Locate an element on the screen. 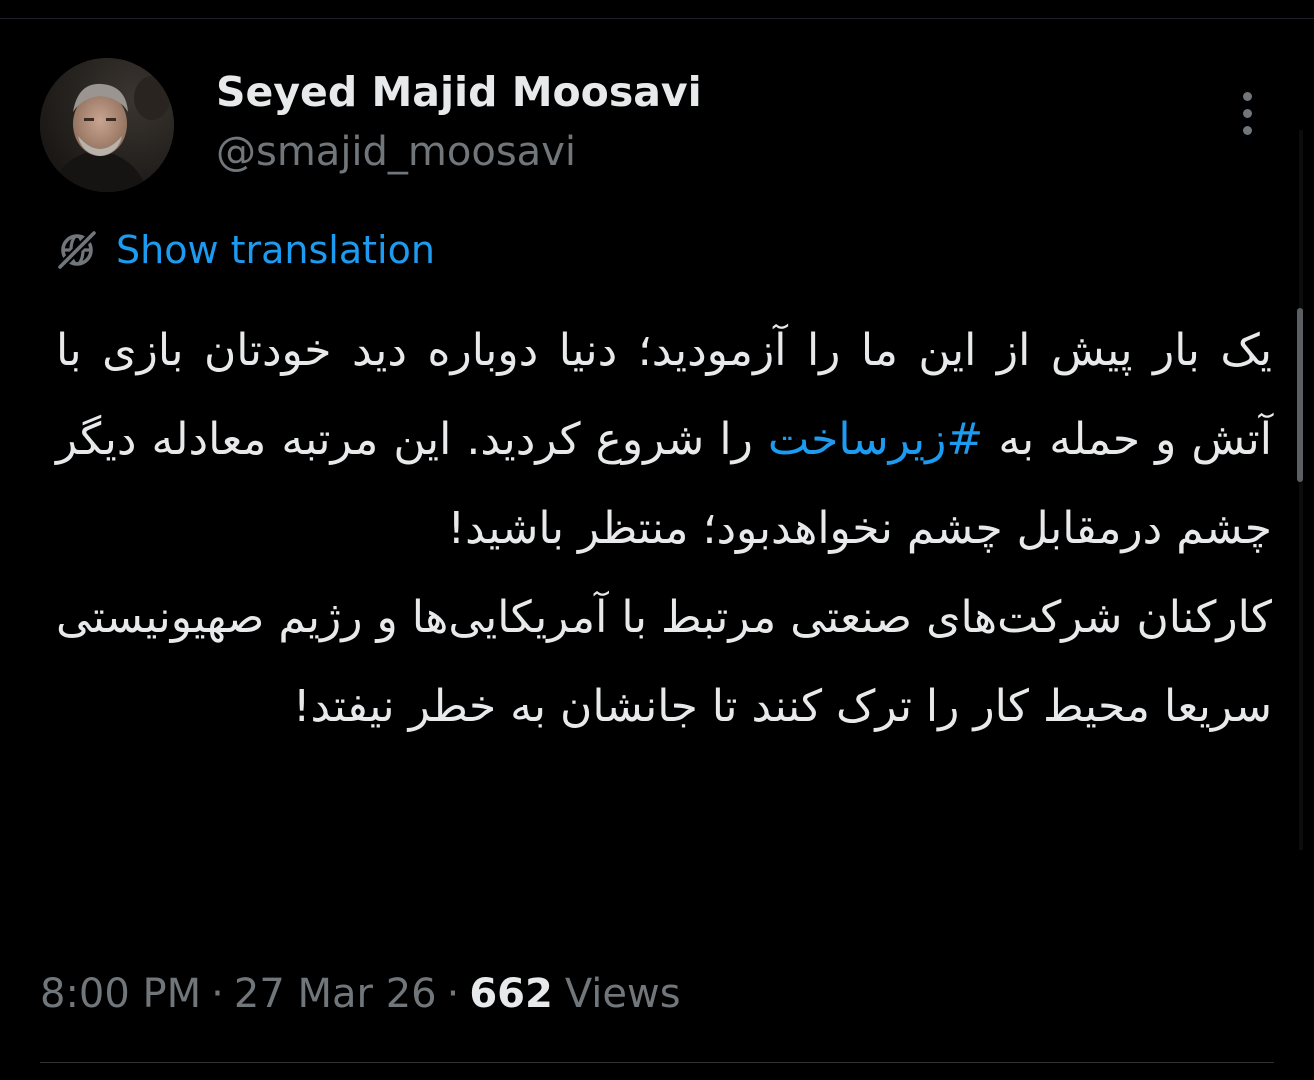 The width and height of the screenshot is (1314, 1080). bottom-divider is located at coordinates (657, 1062).